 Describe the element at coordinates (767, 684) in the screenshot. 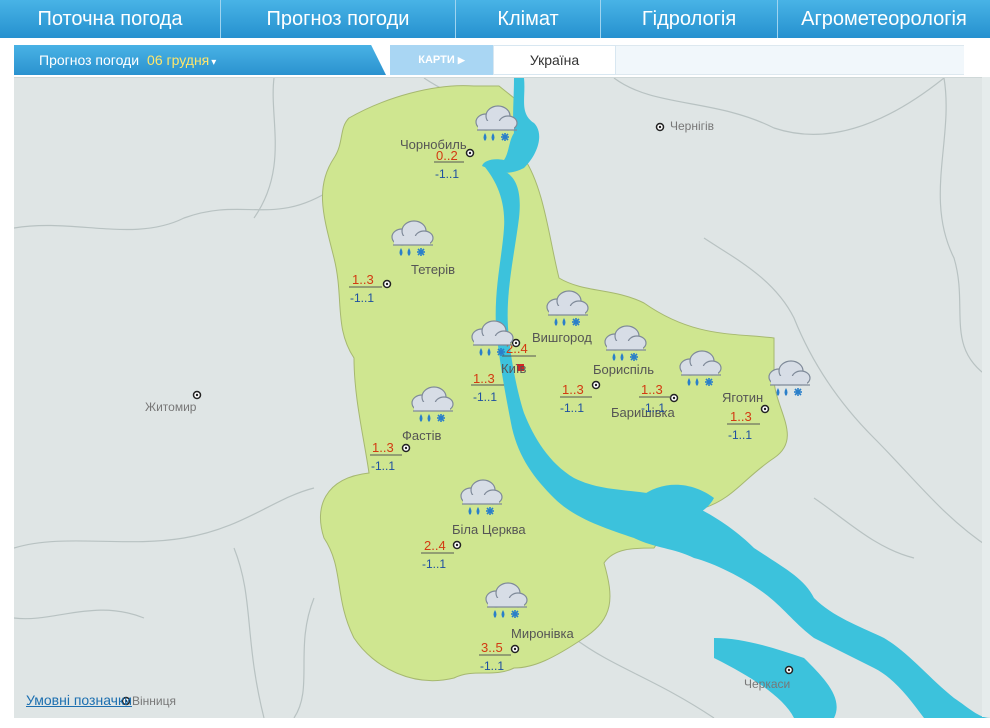

I see `svg-text: Черкаси` at that location.